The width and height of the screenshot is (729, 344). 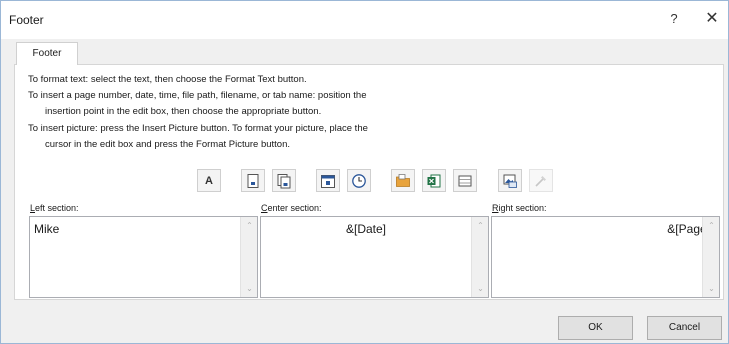 I want to click on insert-number-of-pages-button, so click(x=284, y=180).